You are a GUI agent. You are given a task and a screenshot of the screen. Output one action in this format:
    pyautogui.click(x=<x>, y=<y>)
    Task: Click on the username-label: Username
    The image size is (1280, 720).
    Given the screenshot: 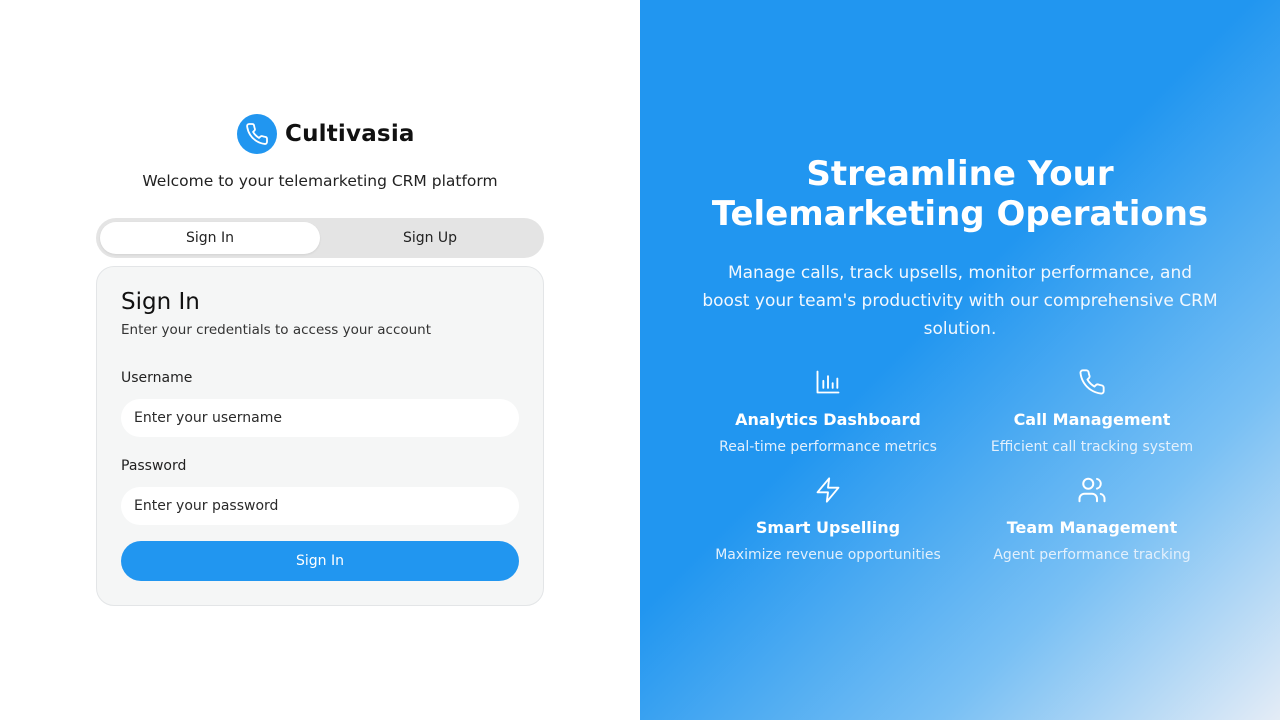 What is the action you would take?
    pyautogui.click(x=157, y=378)
    